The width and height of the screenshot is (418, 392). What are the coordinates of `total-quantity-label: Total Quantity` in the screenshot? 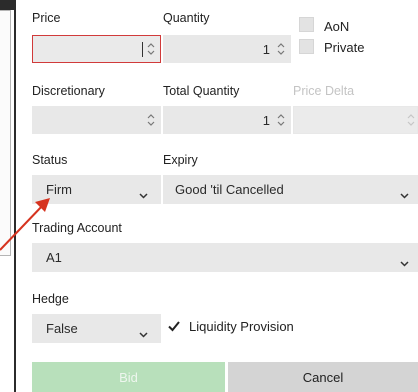 It's located at (201, 91).